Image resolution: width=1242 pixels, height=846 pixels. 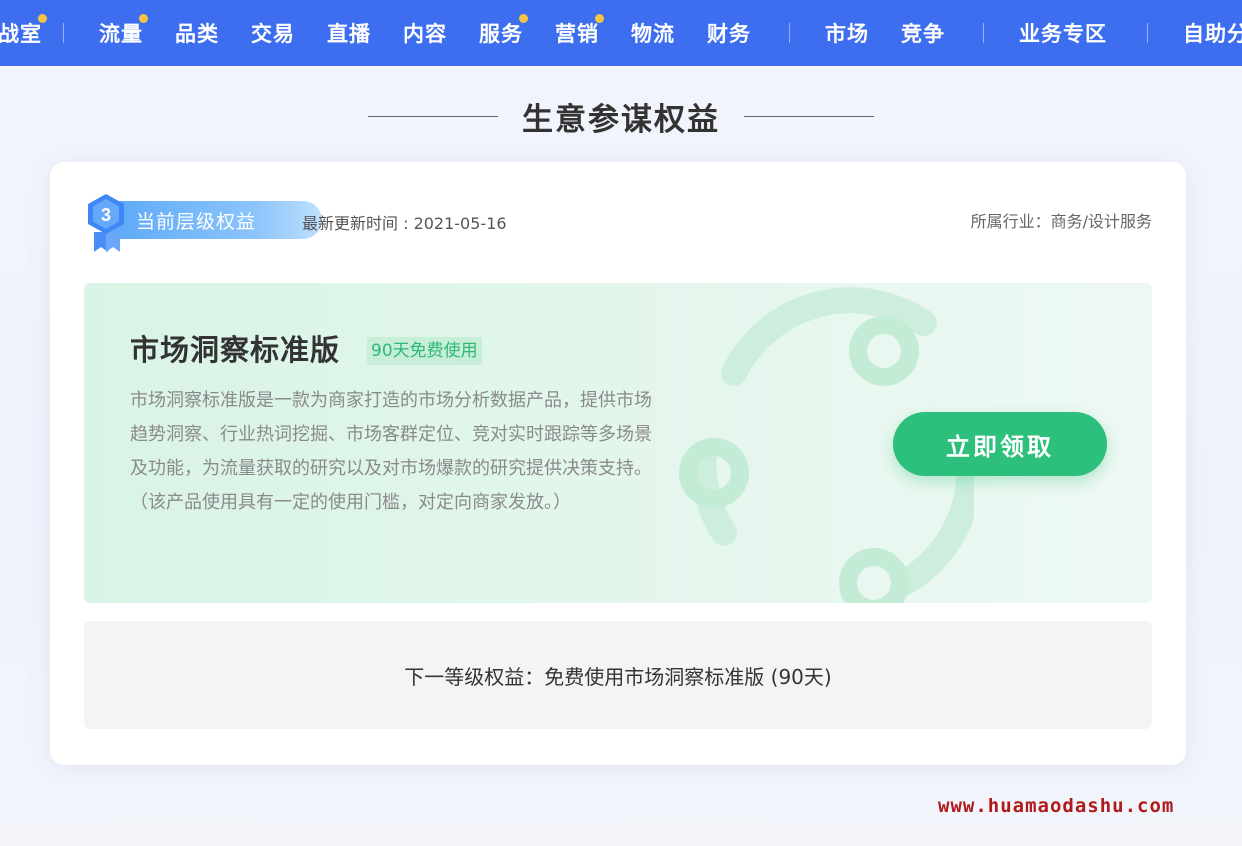 What do you see at coordinates (121, 34) in the screenshot?
I see `nav-item-label: 流量` at bounding box center [121, 34].